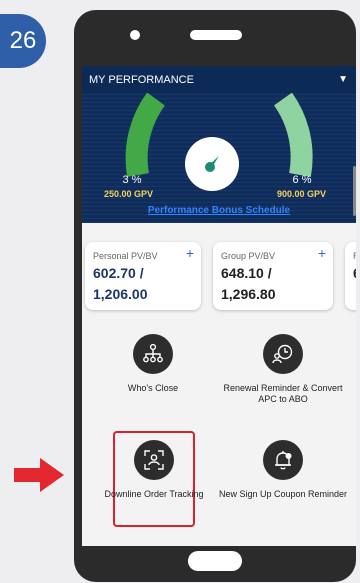 This screenshot has width=360, height=583. What do you see at coordinates (219, 79) in the screenshot?
I see `performance-header: MY PERFORMANCE ▼` at bounding box center [219, 79].